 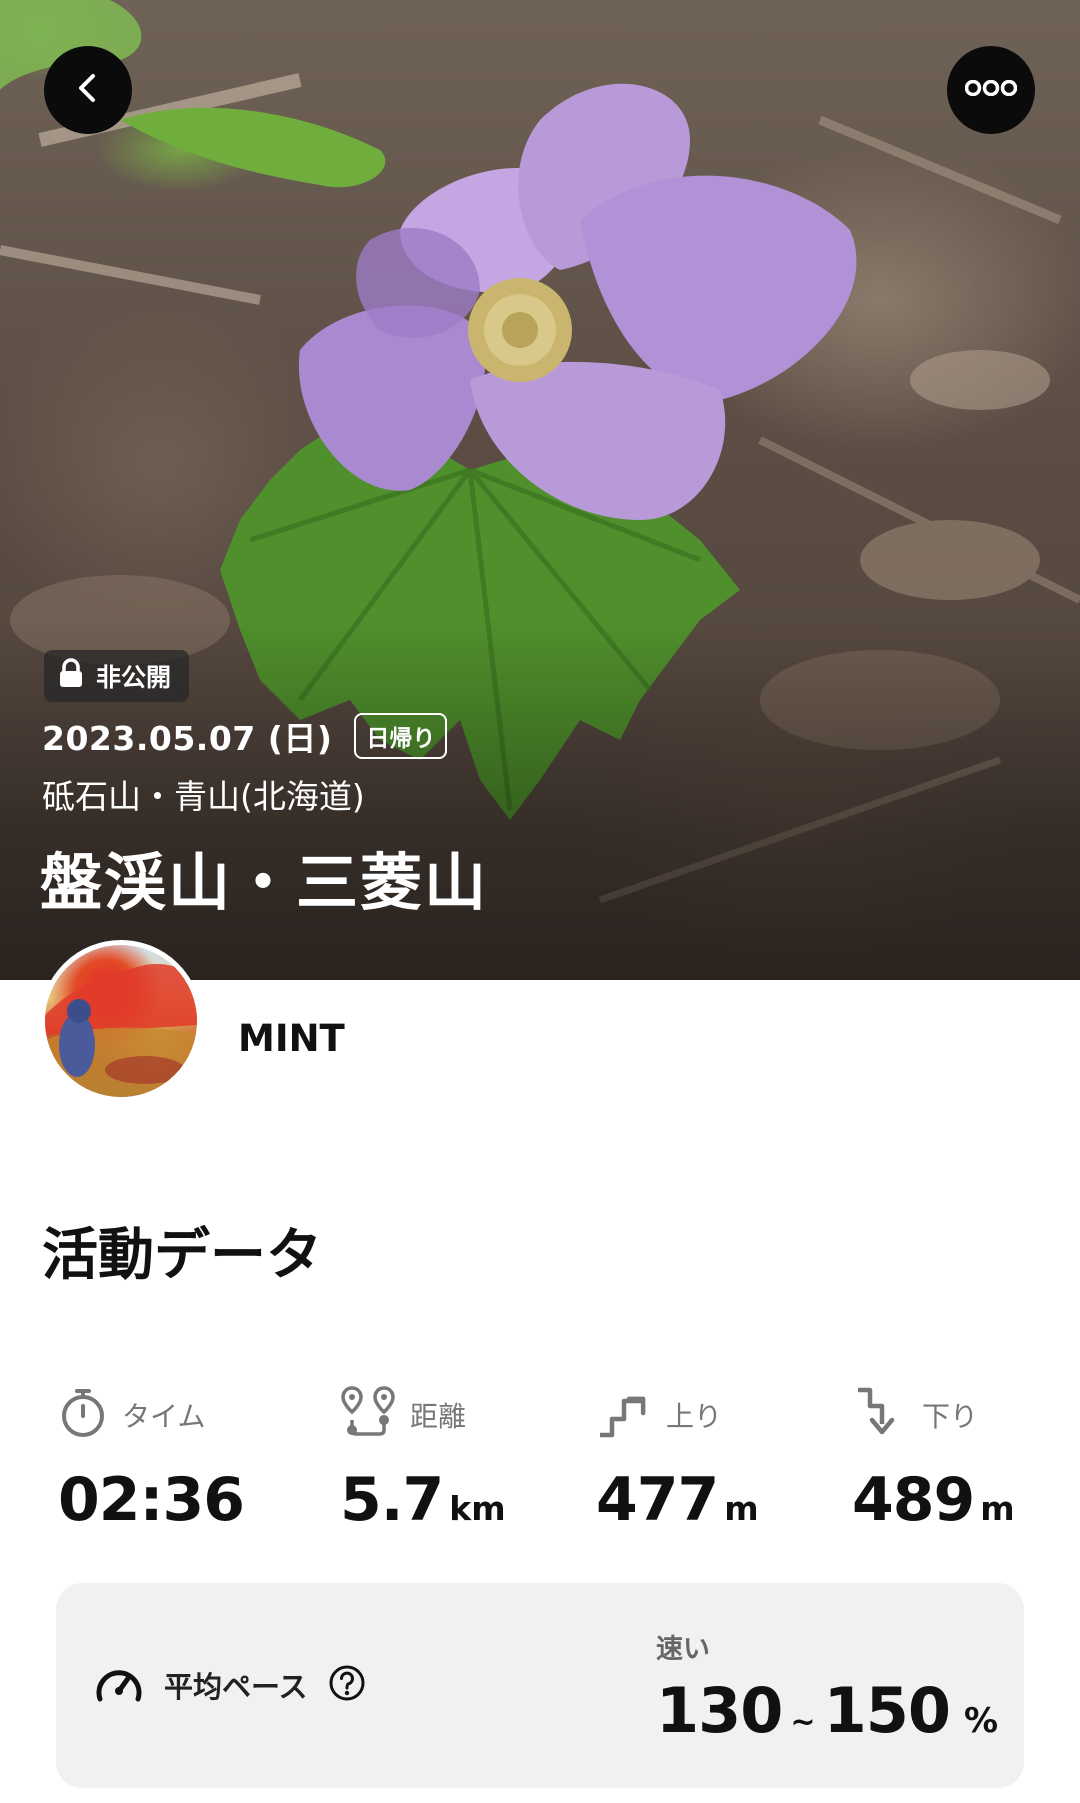 What do you see at coordinates (187, 738) in the screenshot?
I see `record-date: 2023.05.07 (日)` at bounding box center [187, 738].